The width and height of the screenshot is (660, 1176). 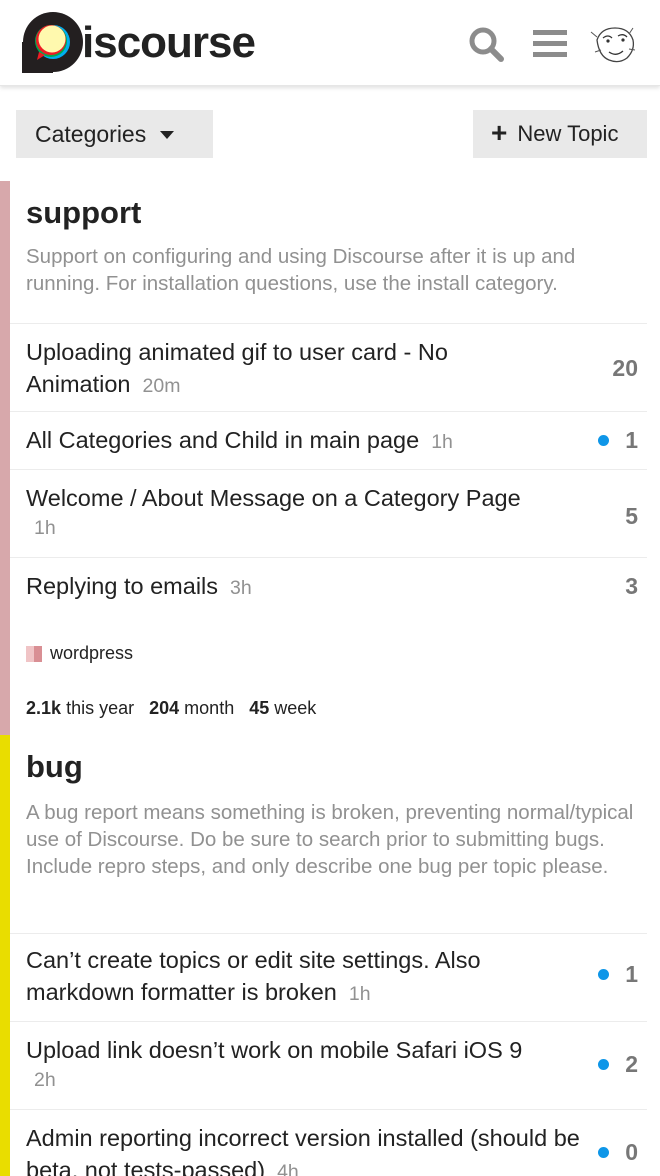 What do you see at coordinates (631, 586) in the screenshot?
I see `topic-count: 3` at bounding box center [631, 586].